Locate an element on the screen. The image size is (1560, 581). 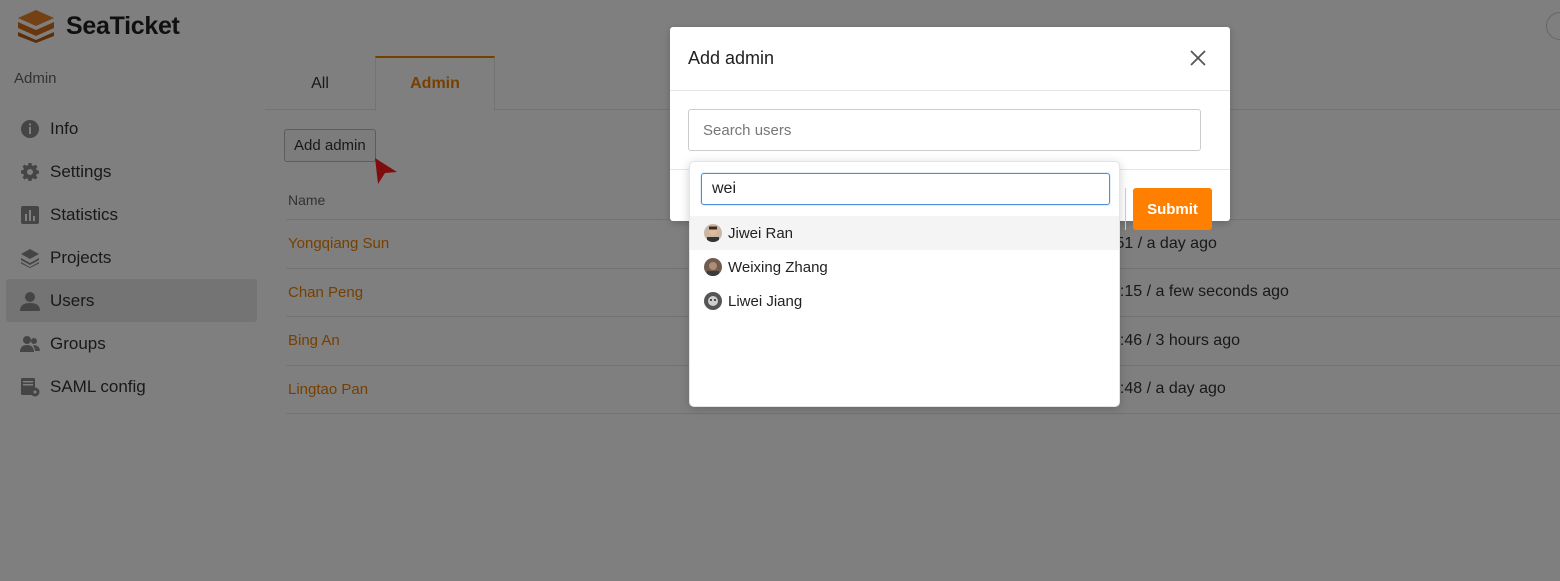
user-search-dropdown: wei Jiwei Ran Weixing Zhang Liwei Jiang is located at coordinates (904, 284).